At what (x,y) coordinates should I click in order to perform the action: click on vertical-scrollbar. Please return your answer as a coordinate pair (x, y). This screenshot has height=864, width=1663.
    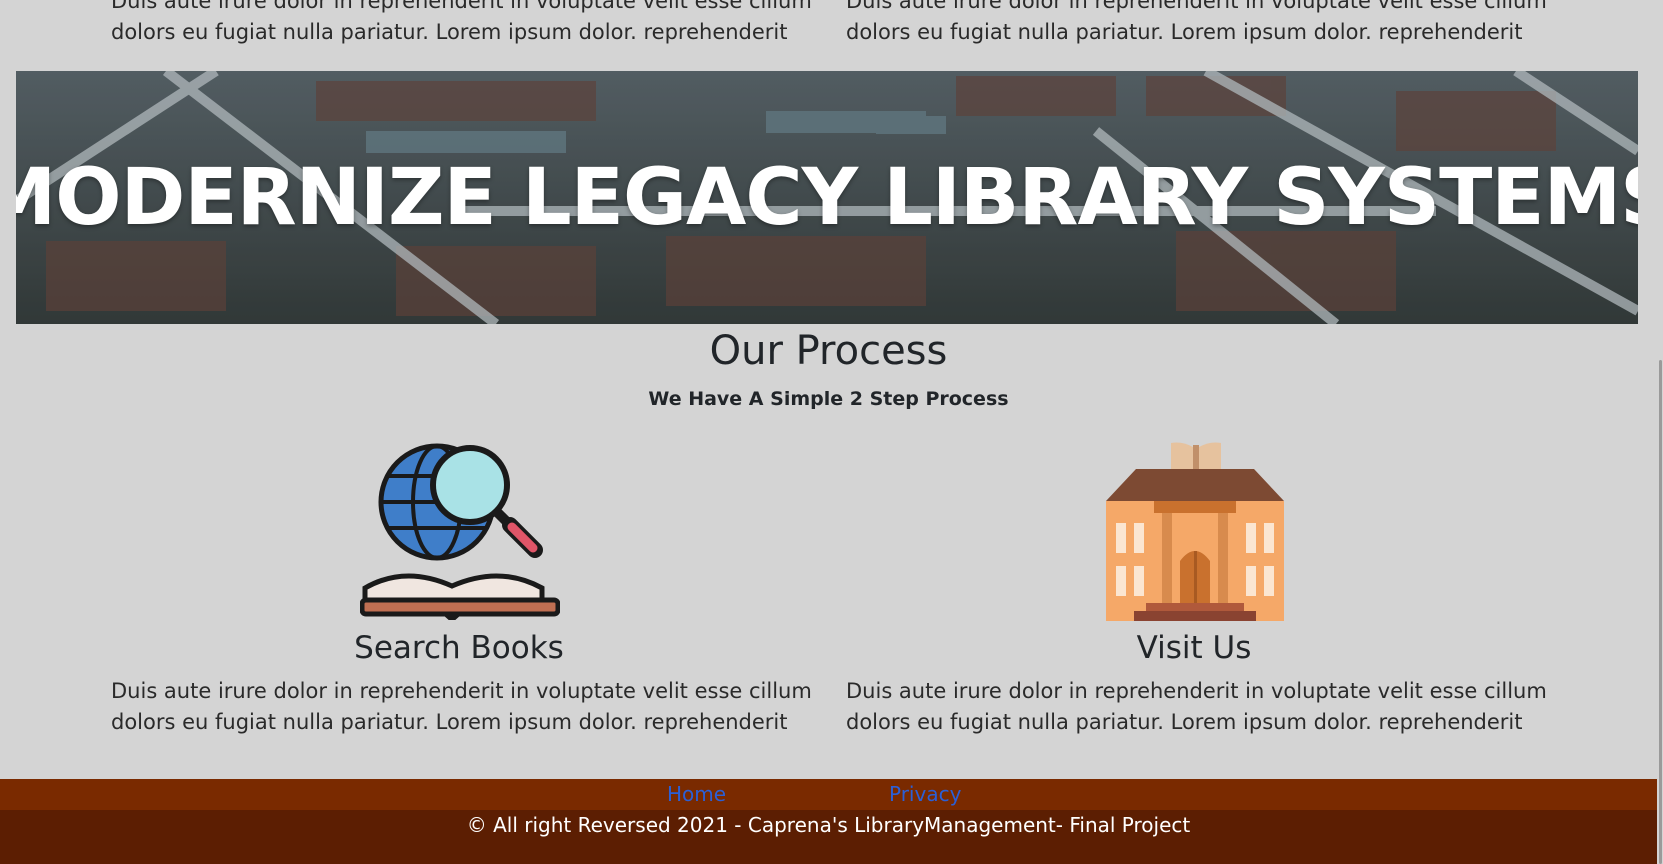
    Looking at the image, I should click on (1660, 432).